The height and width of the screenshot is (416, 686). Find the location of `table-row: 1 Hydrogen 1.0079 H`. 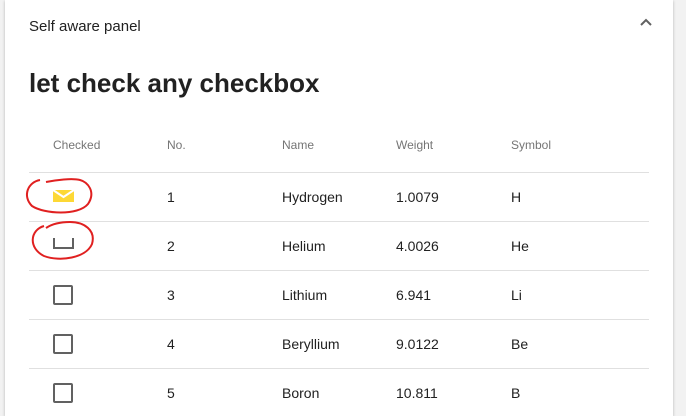

table-row: 1 Hydrogen 1.0079 H is located at coordinates (339, 197).